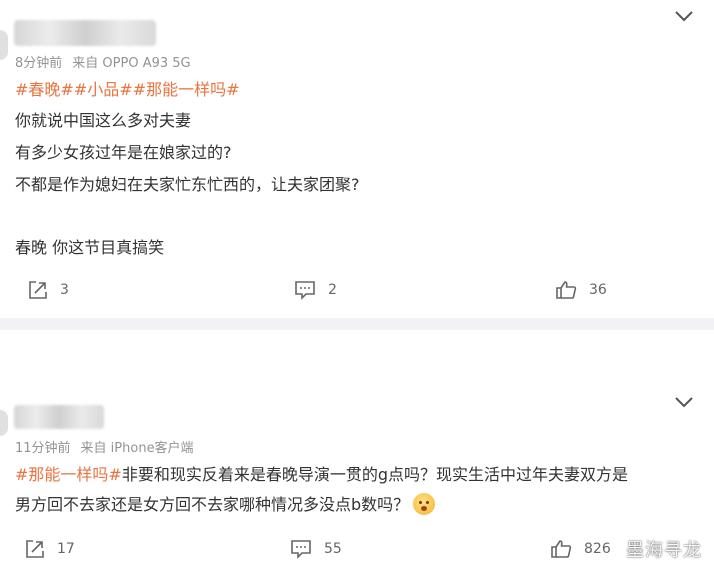 The image size is (714, 576). I want to click on post-source: 来自 iPhone客户端, so click(137, 448).